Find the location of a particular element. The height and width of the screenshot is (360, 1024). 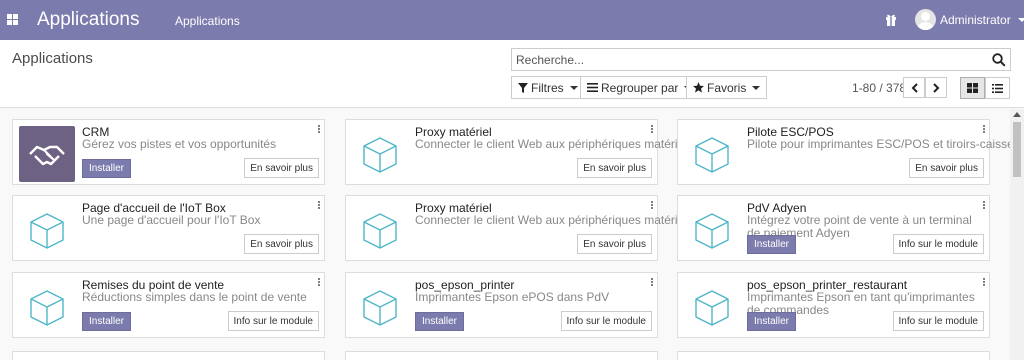

vertical-scrollbar is located at coordinates (1017, 234).